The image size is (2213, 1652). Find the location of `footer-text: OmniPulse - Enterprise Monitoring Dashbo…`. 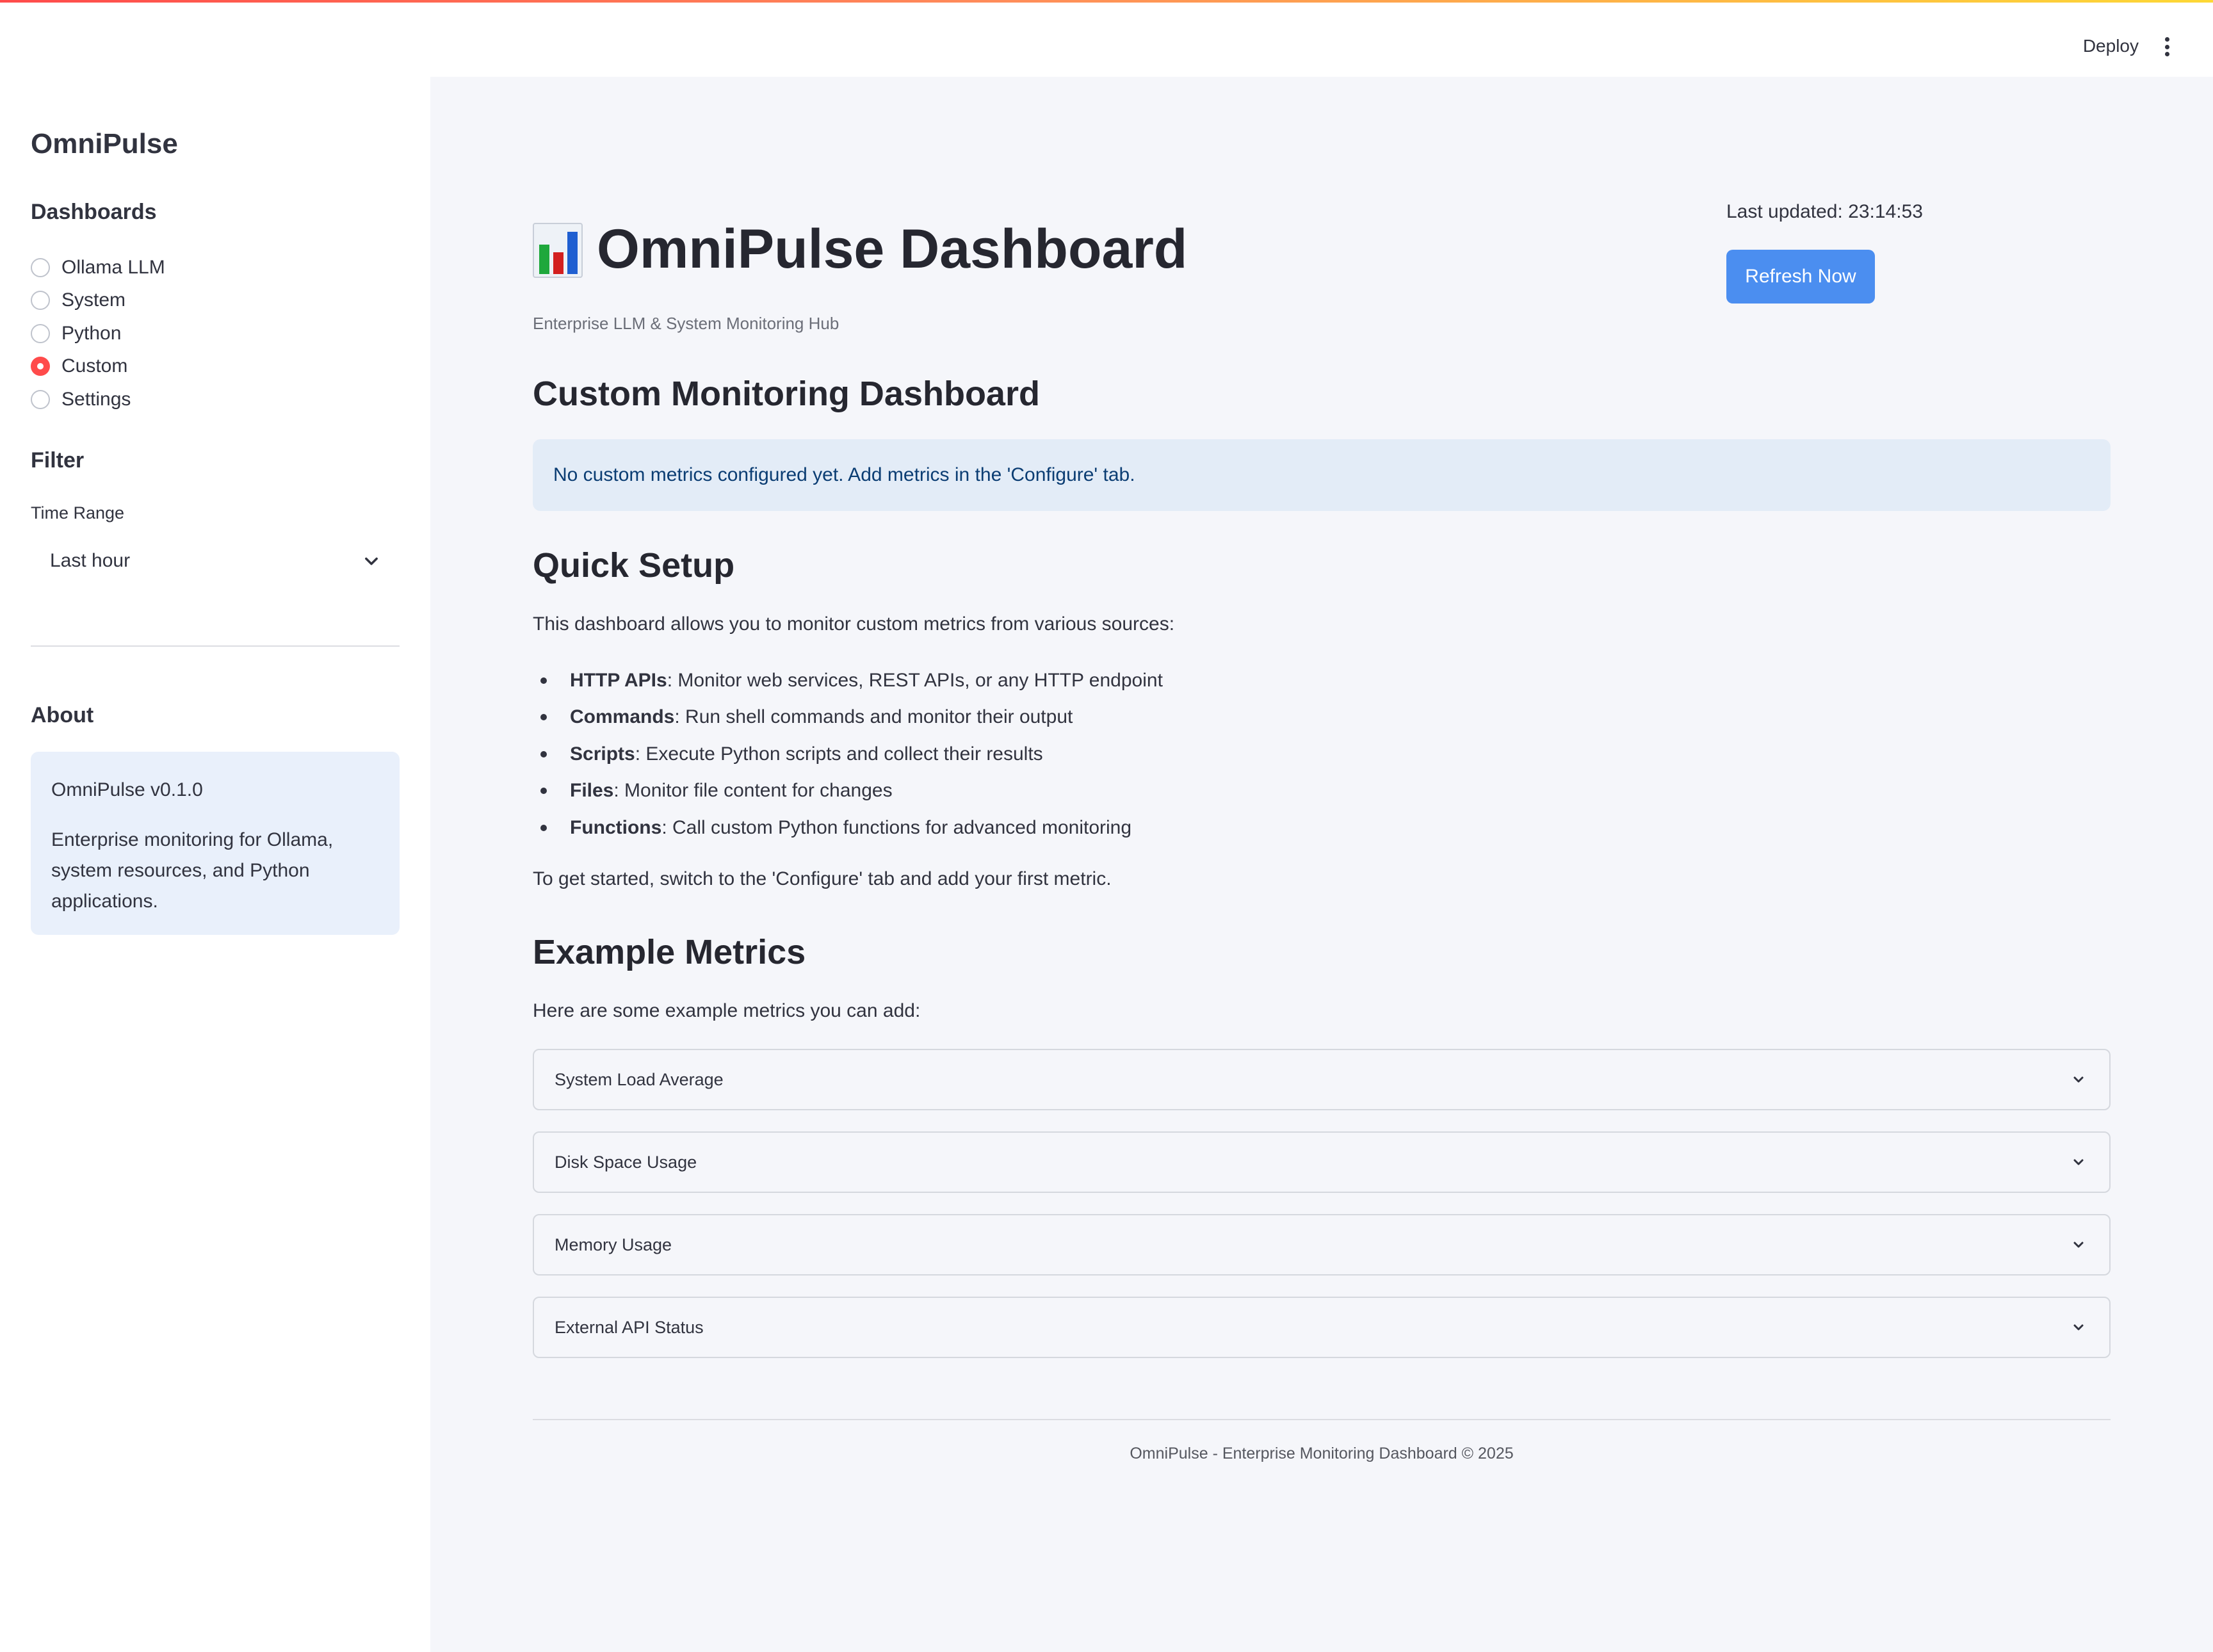

footer-text: OmniPulse - Enterprise Monitoring Dashbo… is located at coordinates (1322, 1454).